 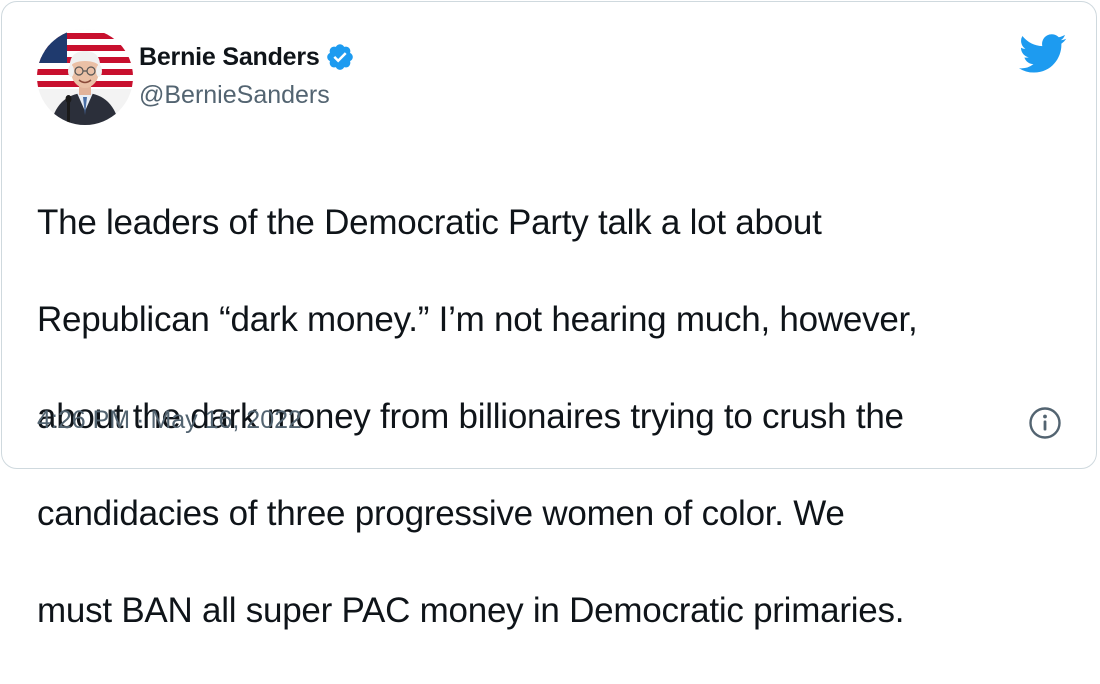 I want to click on twitter-bird-icon, so click(x=1043, y=54).